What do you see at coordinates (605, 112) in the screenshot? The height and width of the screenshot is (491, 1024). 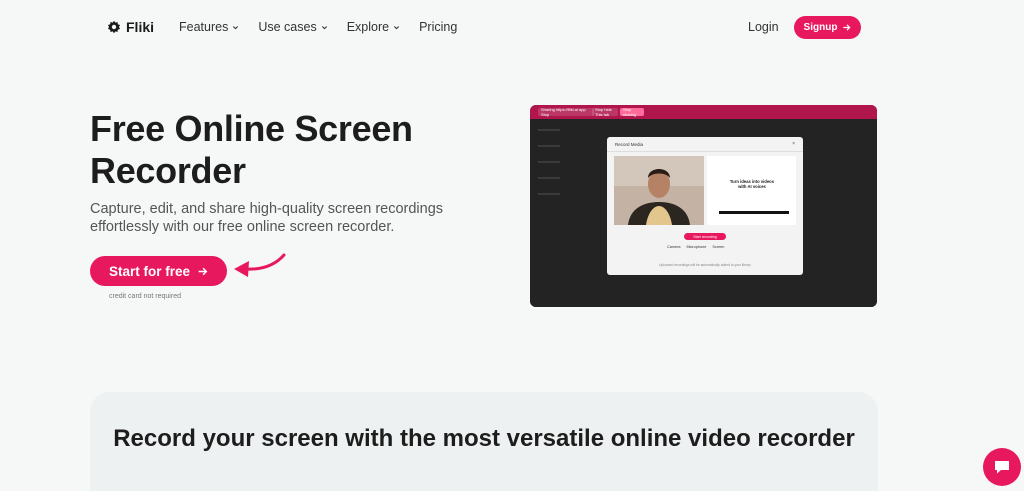 I see `hide-chip: Stop hide This tab` at bounding box center [605, 112].